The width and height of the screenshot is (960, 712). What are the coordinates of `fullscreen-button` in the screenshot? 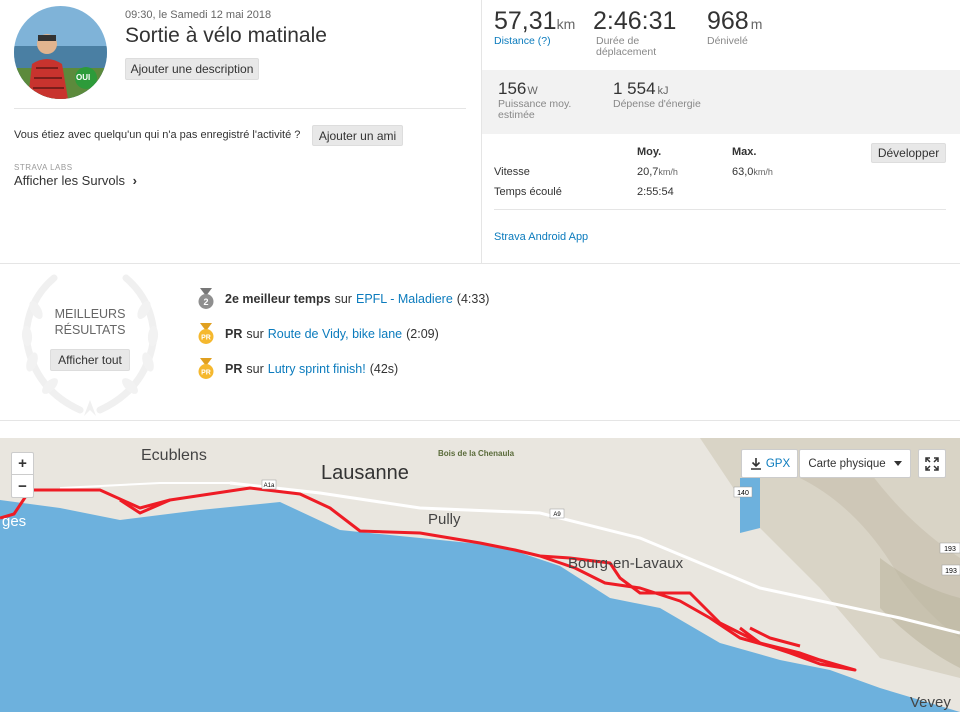 It's located at (932, 463).